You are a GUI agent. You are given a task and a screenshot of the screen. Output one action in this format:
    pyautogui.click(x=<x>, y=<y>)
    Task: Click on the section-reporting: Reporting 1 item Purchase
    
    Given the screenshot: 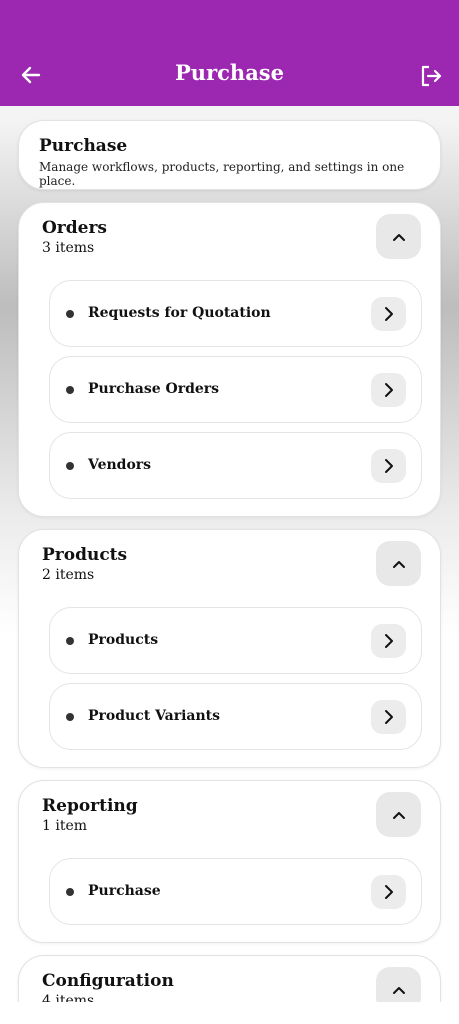 What is the action you would take?
    pyautogui.click(x=229, y=861)
    